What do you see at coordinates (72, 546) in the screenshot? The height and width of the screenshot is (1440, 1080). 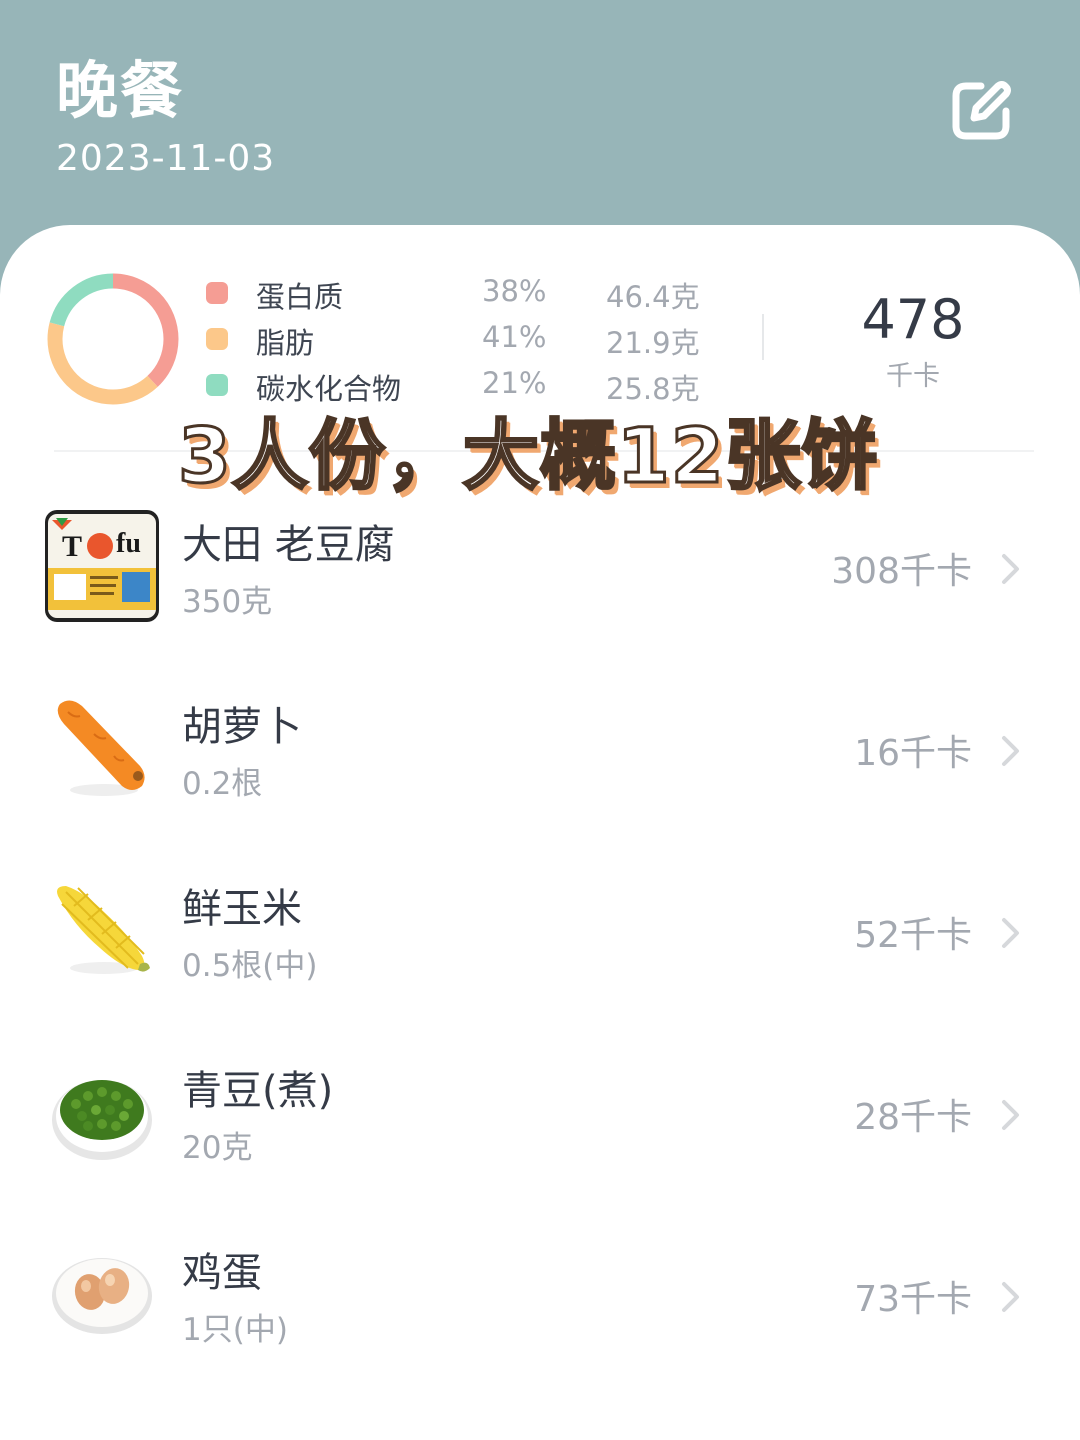 I see `svg-text: T` at bounding box center [72, 546].